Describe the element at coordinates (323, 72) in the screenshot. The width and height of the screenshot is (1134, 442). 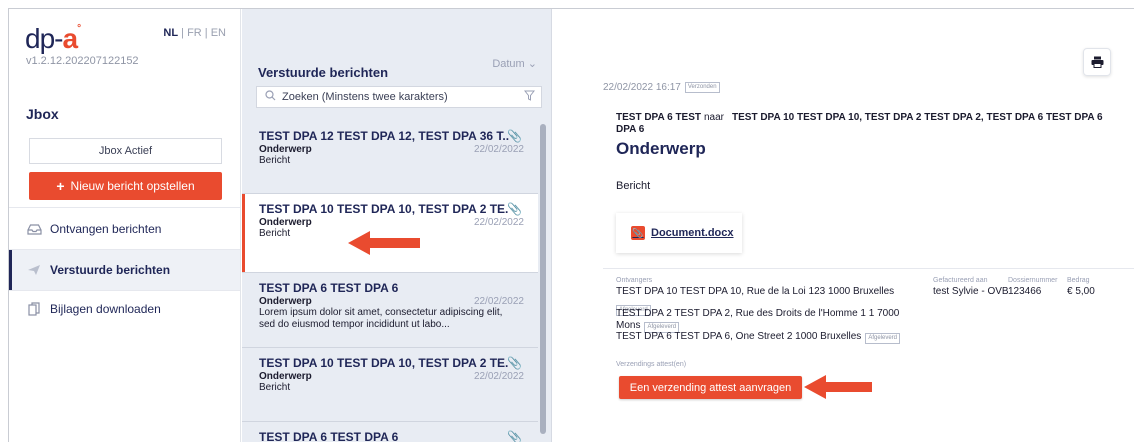
I see `list-title: Verstuurde berichten` at that location.